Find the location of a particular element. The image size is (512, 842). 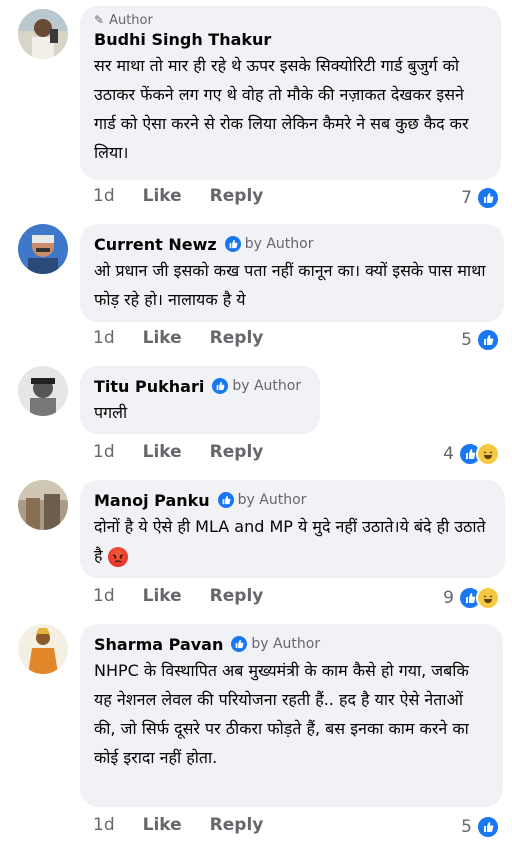

commenter-name: Current Newz is located at coordinates (155, 244).